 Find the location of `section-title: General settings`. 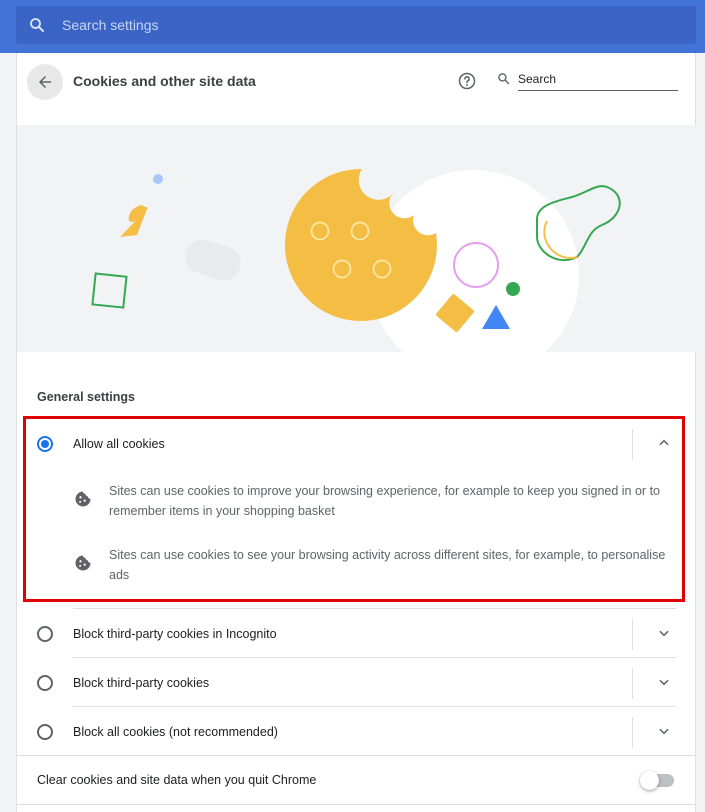

section-title: General settings is located at coordinates (86, 397).